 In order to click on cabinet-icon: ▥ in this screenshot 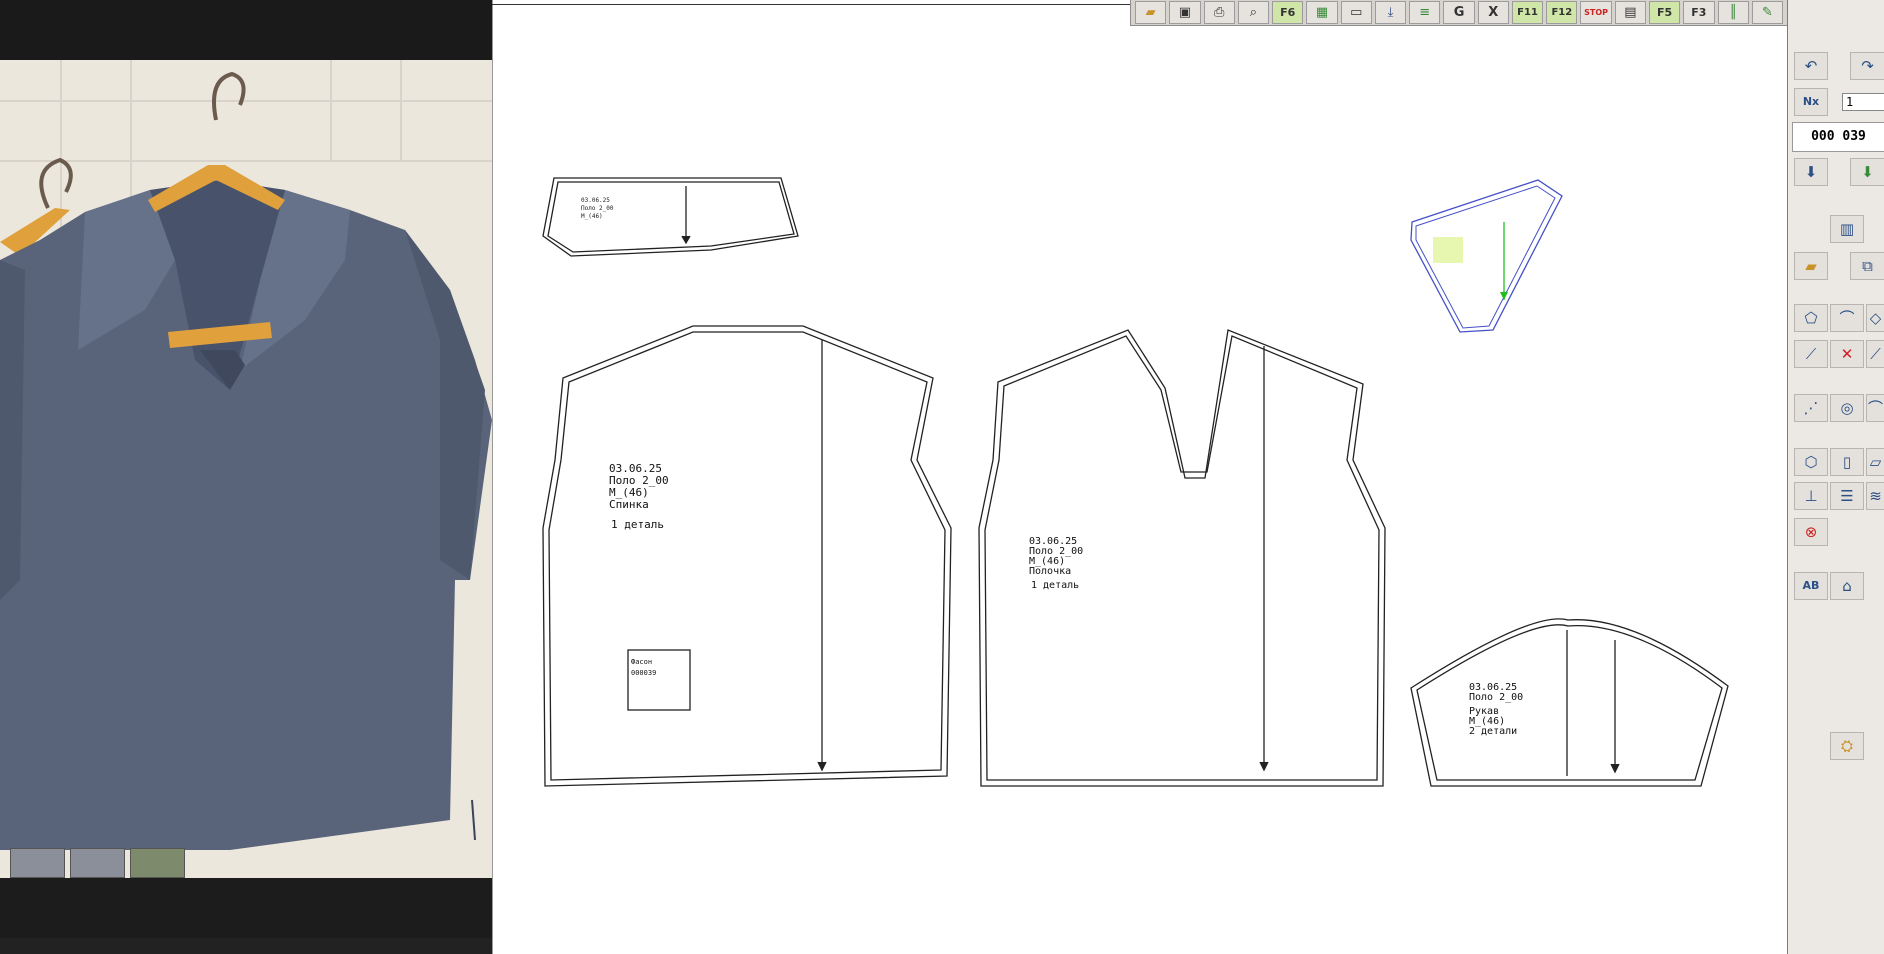, I will do `click(1847, 229)`.